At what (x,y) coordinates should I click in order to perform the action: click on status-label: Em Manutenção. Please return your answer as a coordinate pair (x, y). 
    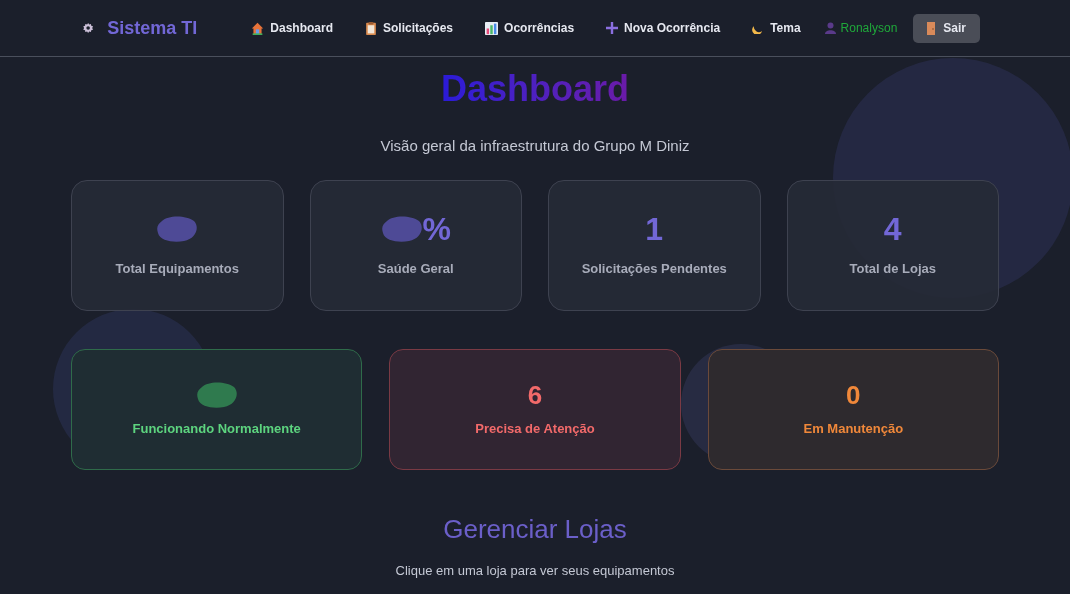
    Looking at the image, I should click on (853, 429).